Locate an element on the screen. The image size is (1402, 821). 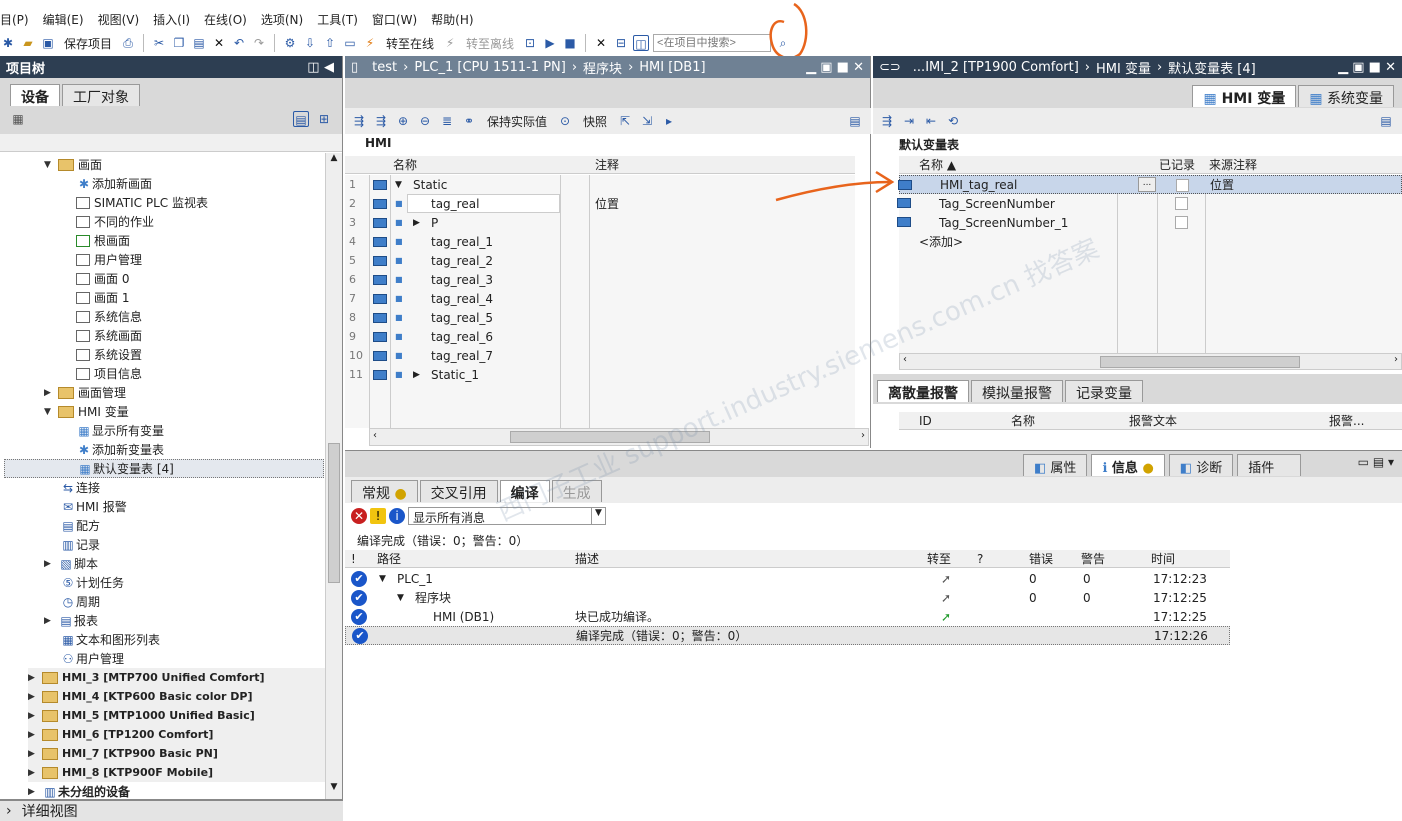
db-row: 7 ■ tag_real_4 is located at coordinates (600, 298).